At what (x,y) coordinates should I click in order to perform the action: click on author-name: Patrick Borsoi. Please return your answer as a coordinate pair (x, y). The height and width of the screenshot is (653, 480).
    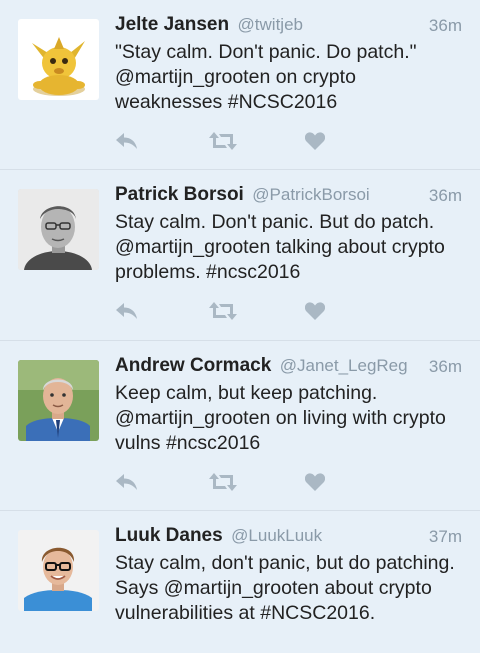
    Looking at the image, I should click on (179, 194).